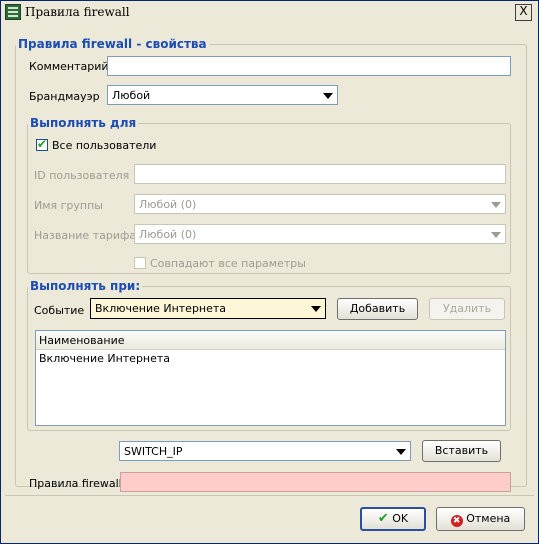 This screenshot has width=539, height=544. Describe the element at coordinates (270, 340) in the screenshot. I see `events-table-header: Наименование` at that location.